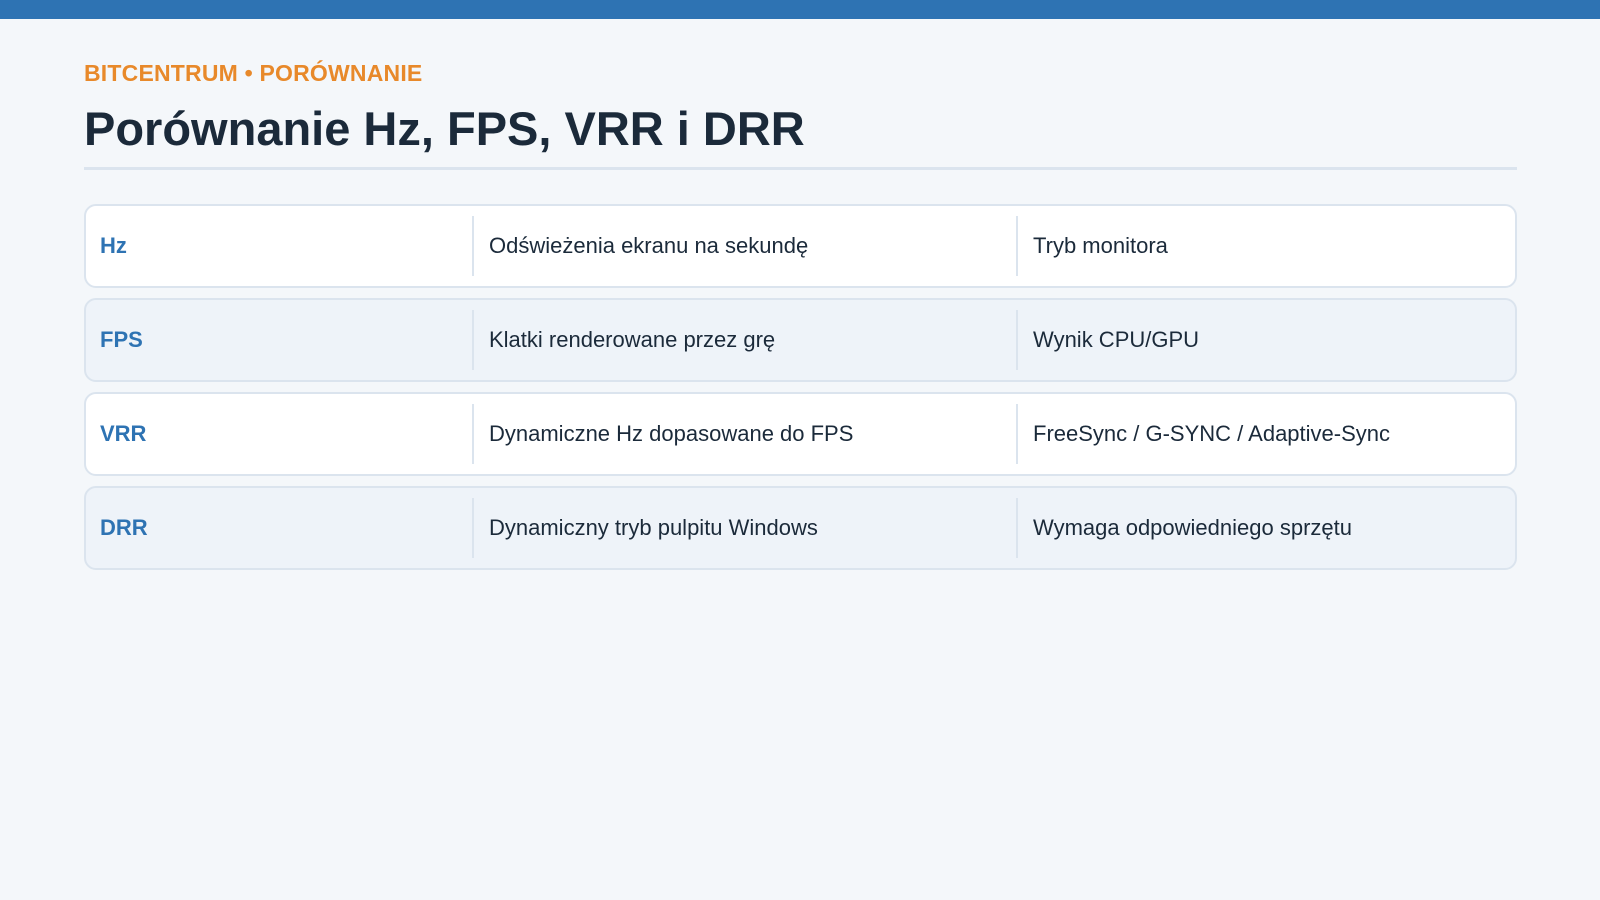 This screenshot has height=900, width=1600. I want to click on row-note: Wynik CPU/GPU, so click(1265, 340).